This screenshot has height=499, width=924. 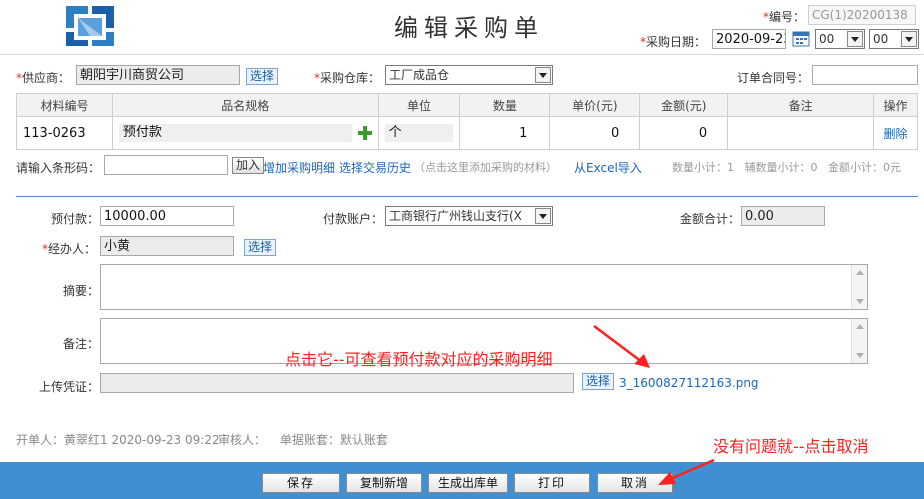 What do you see at coordinates (800, 133) in the screenshot?
I see `note-cell` at bounding box center [800, 133].